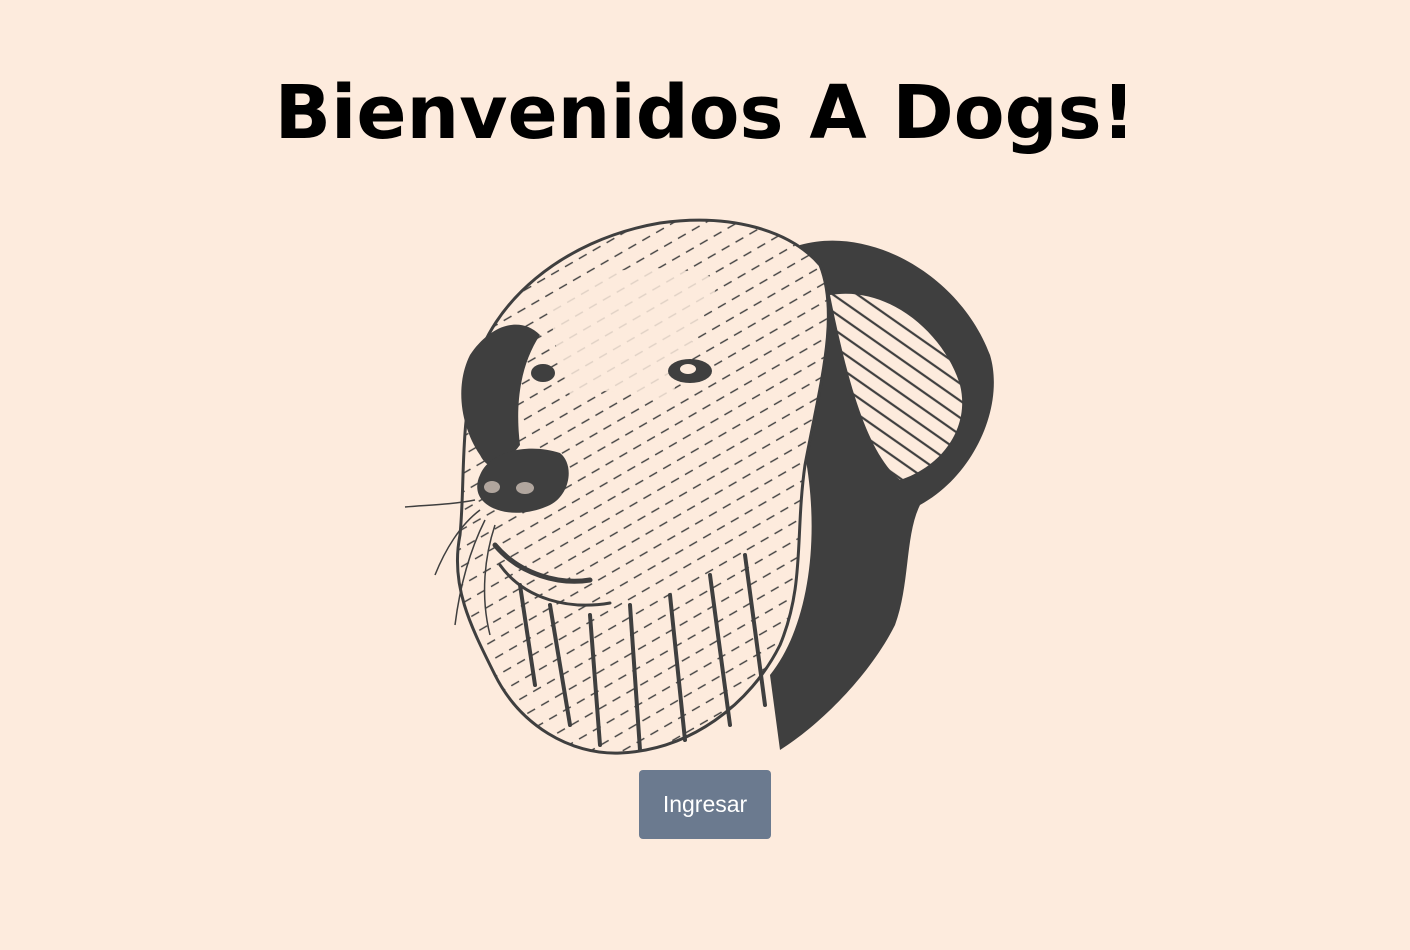 The width and height of the screenshot is (1410, 950). Describe the element at coordinates (705, 113) in the screenshot. I see `page-title: Bienvenidos A Dogs!` at that location.